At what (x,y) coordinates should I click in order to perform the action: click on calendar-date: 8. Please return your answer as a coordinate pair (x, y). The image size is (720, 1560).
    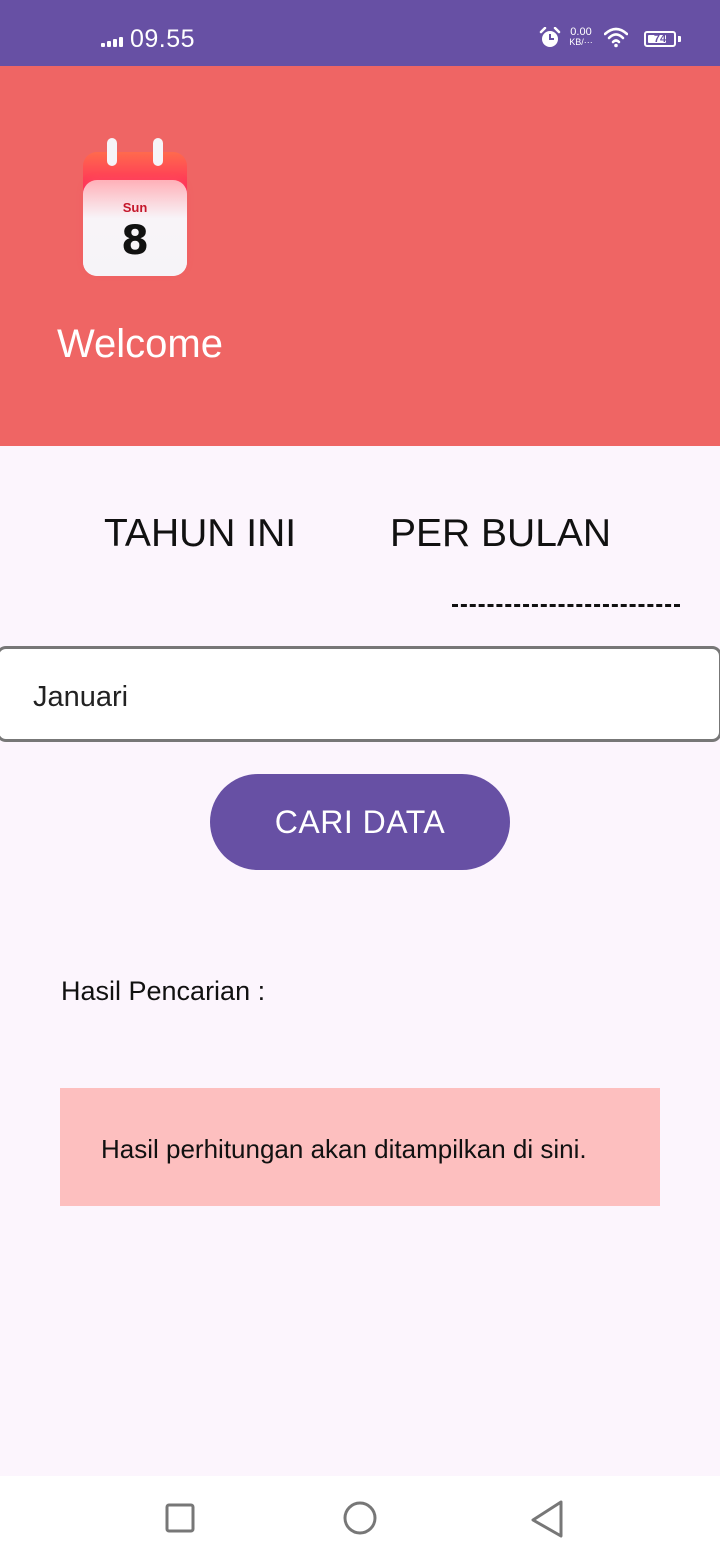
    Looking at the image, I should click on (135, 241).